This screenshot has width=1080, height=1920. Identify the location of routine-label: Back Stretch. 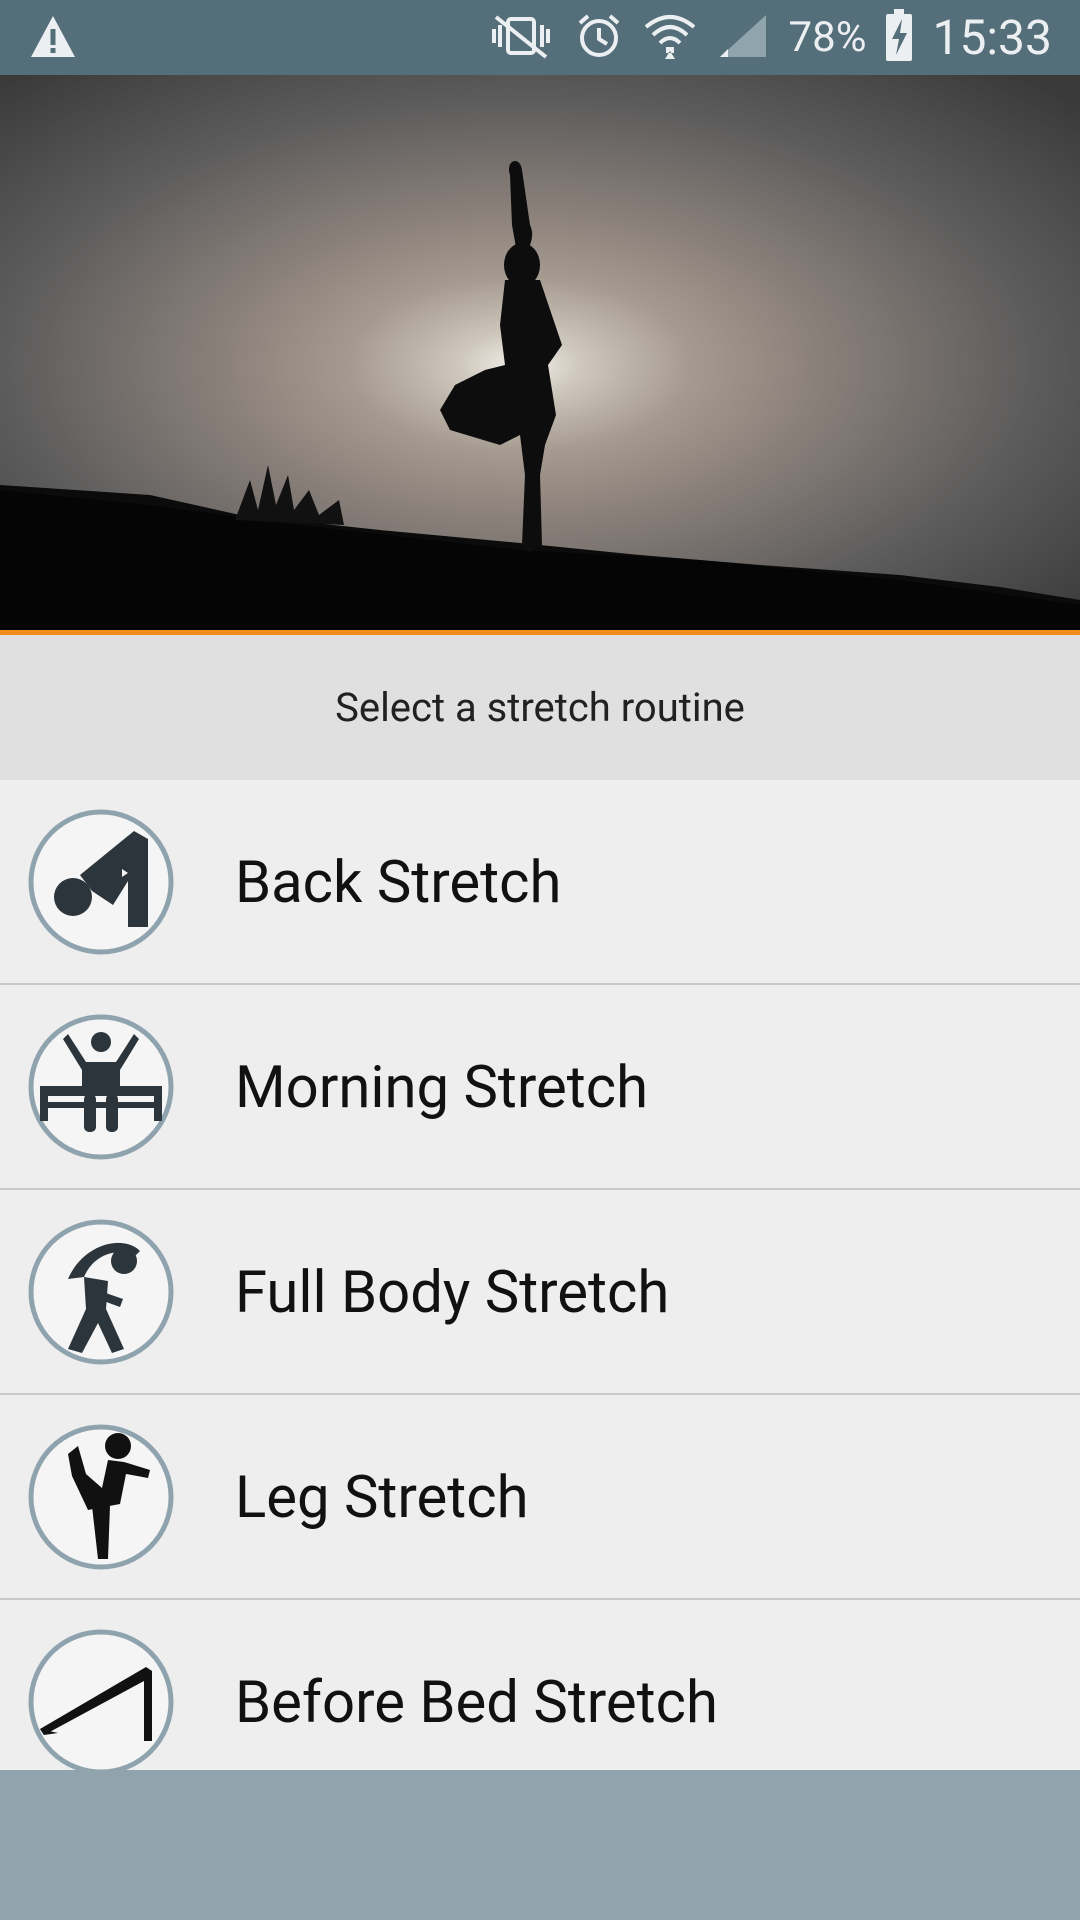
(398, 882).